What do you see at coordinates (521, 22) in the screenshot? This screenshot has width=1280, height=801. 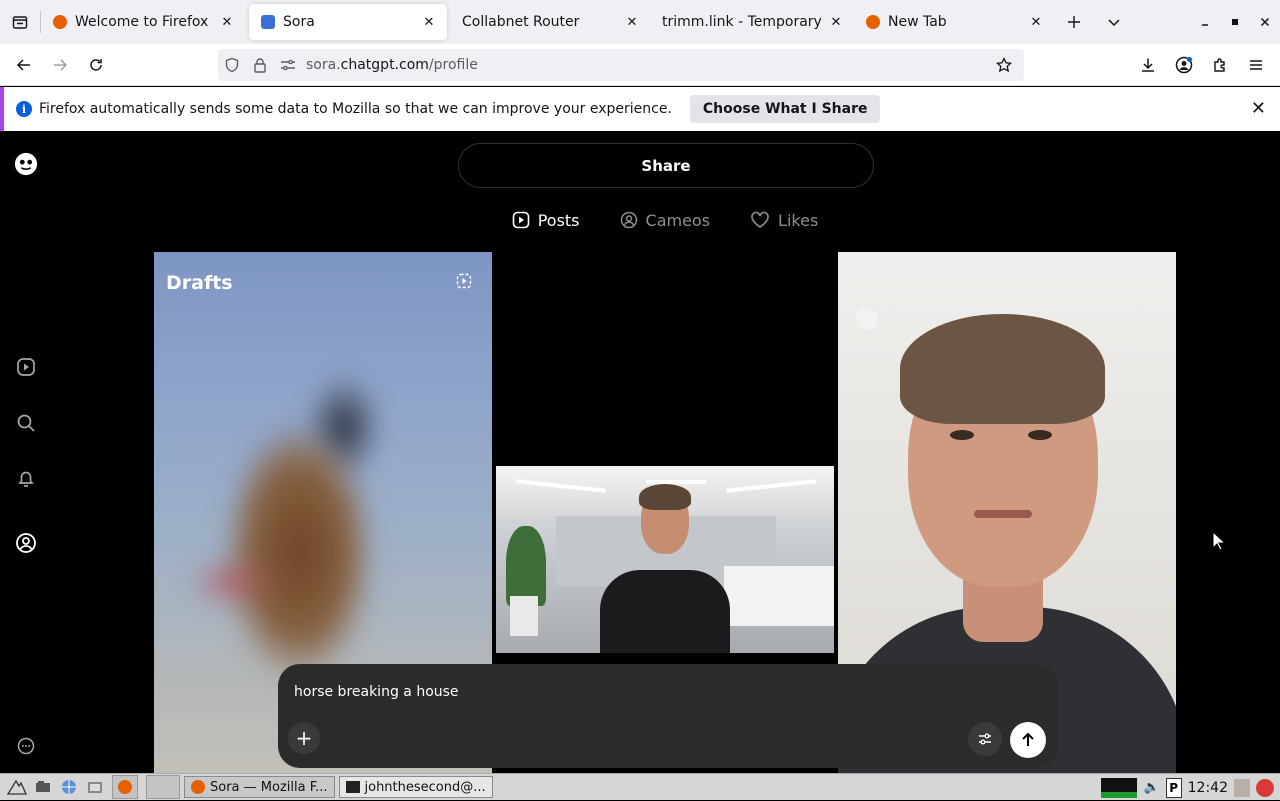 I see `tab-title: Collabnet Router` at bounding box center [521, 22].